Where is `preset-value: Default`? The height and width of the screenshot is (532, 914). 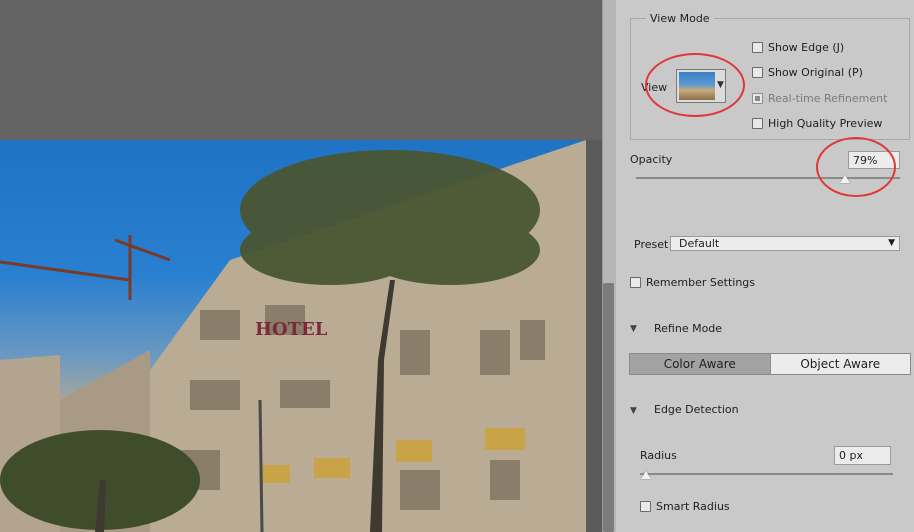 preset-value: Default is located at coordinates (699, 243).